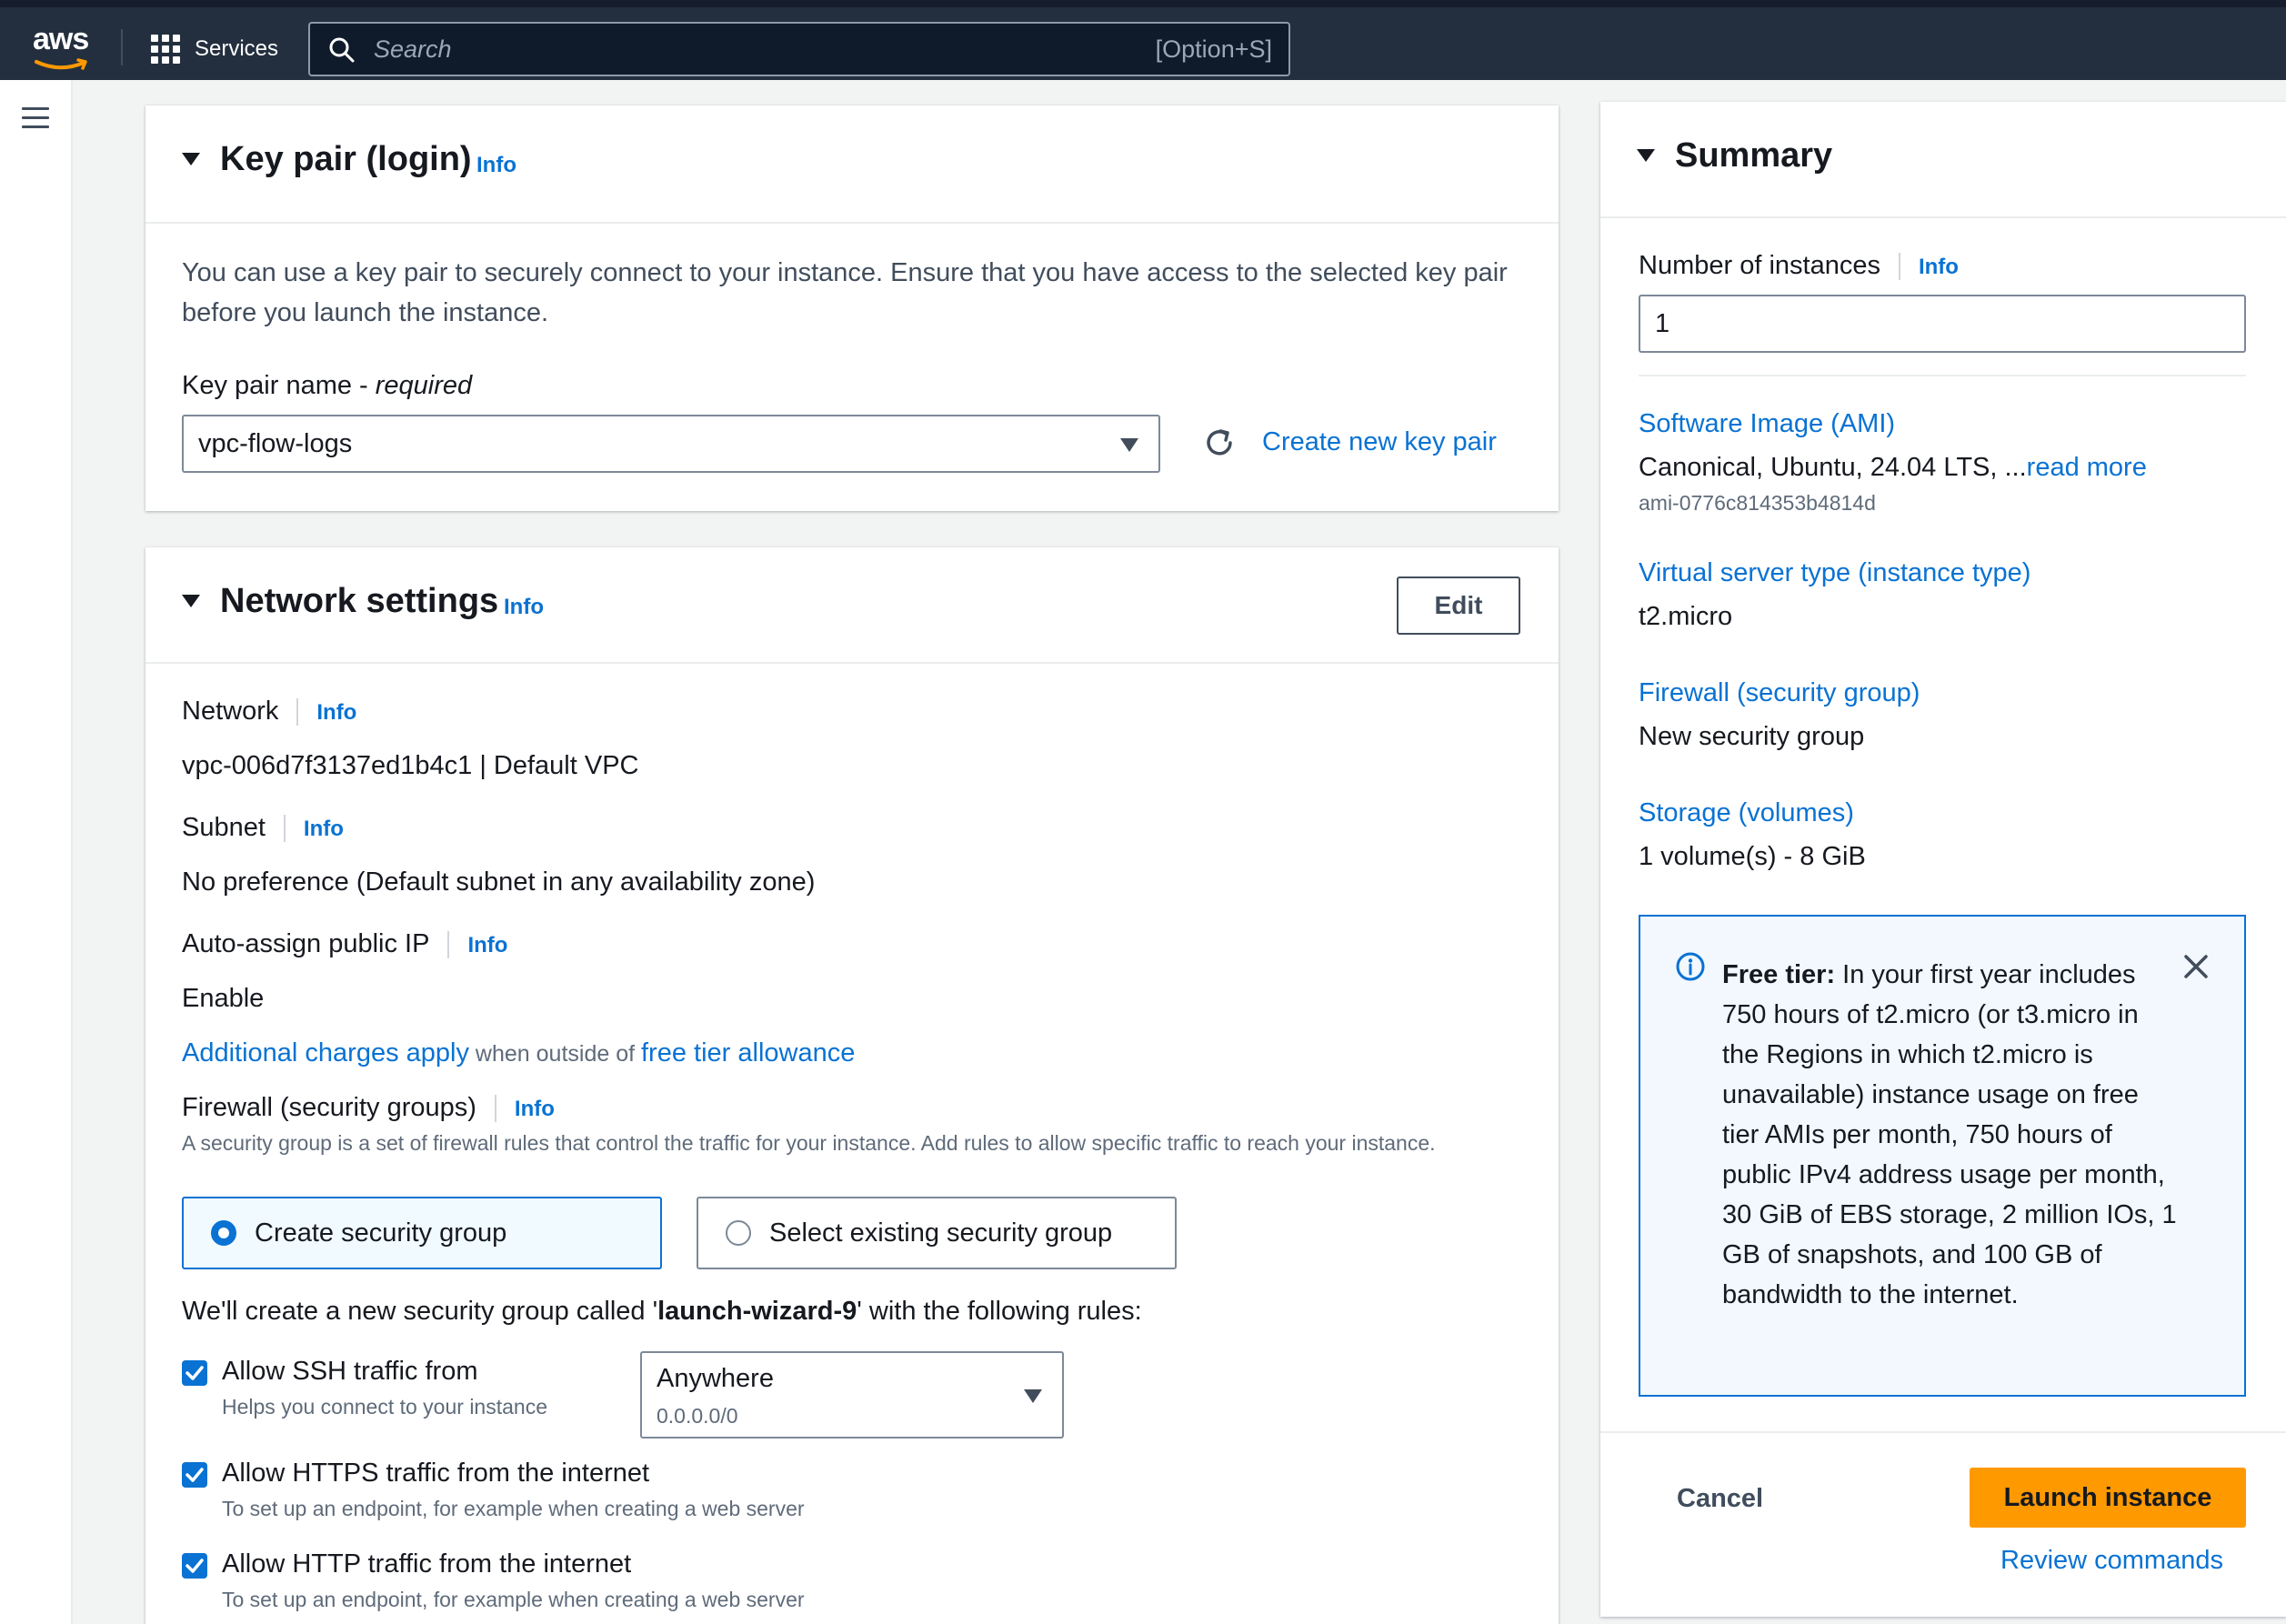  I want to click on network-settings-header: Network settings Info Edit, so click(852, 605).